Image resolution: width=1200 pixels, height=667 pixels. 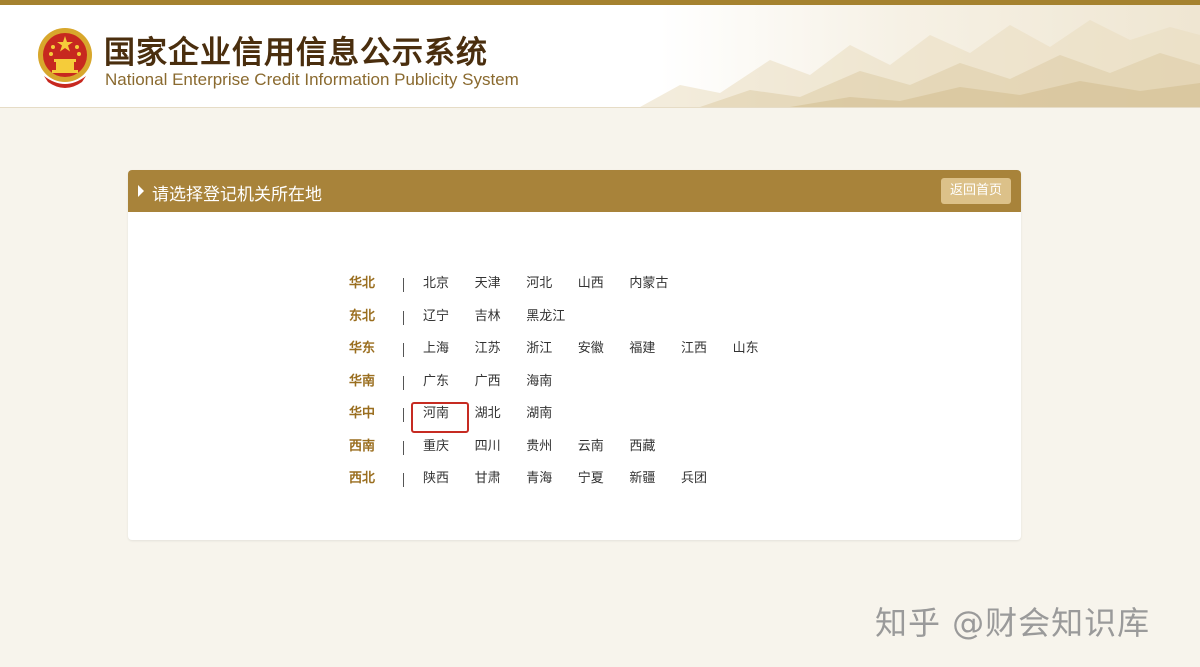 I want to click on province-links: 重庆 四川 贵州 云南 西藏, so click(x=552, y=447).